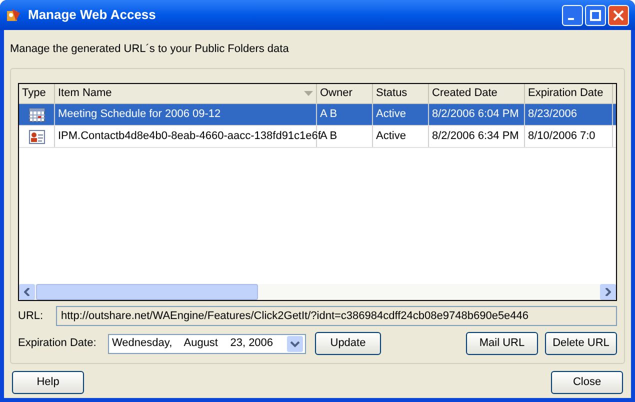 Image resolution: width=635 pixels, height=402 pixels. What do you see at coordinates (36, 137) in the screenshot?
I see `contact-card-icon` at bounding box center [36, 137].